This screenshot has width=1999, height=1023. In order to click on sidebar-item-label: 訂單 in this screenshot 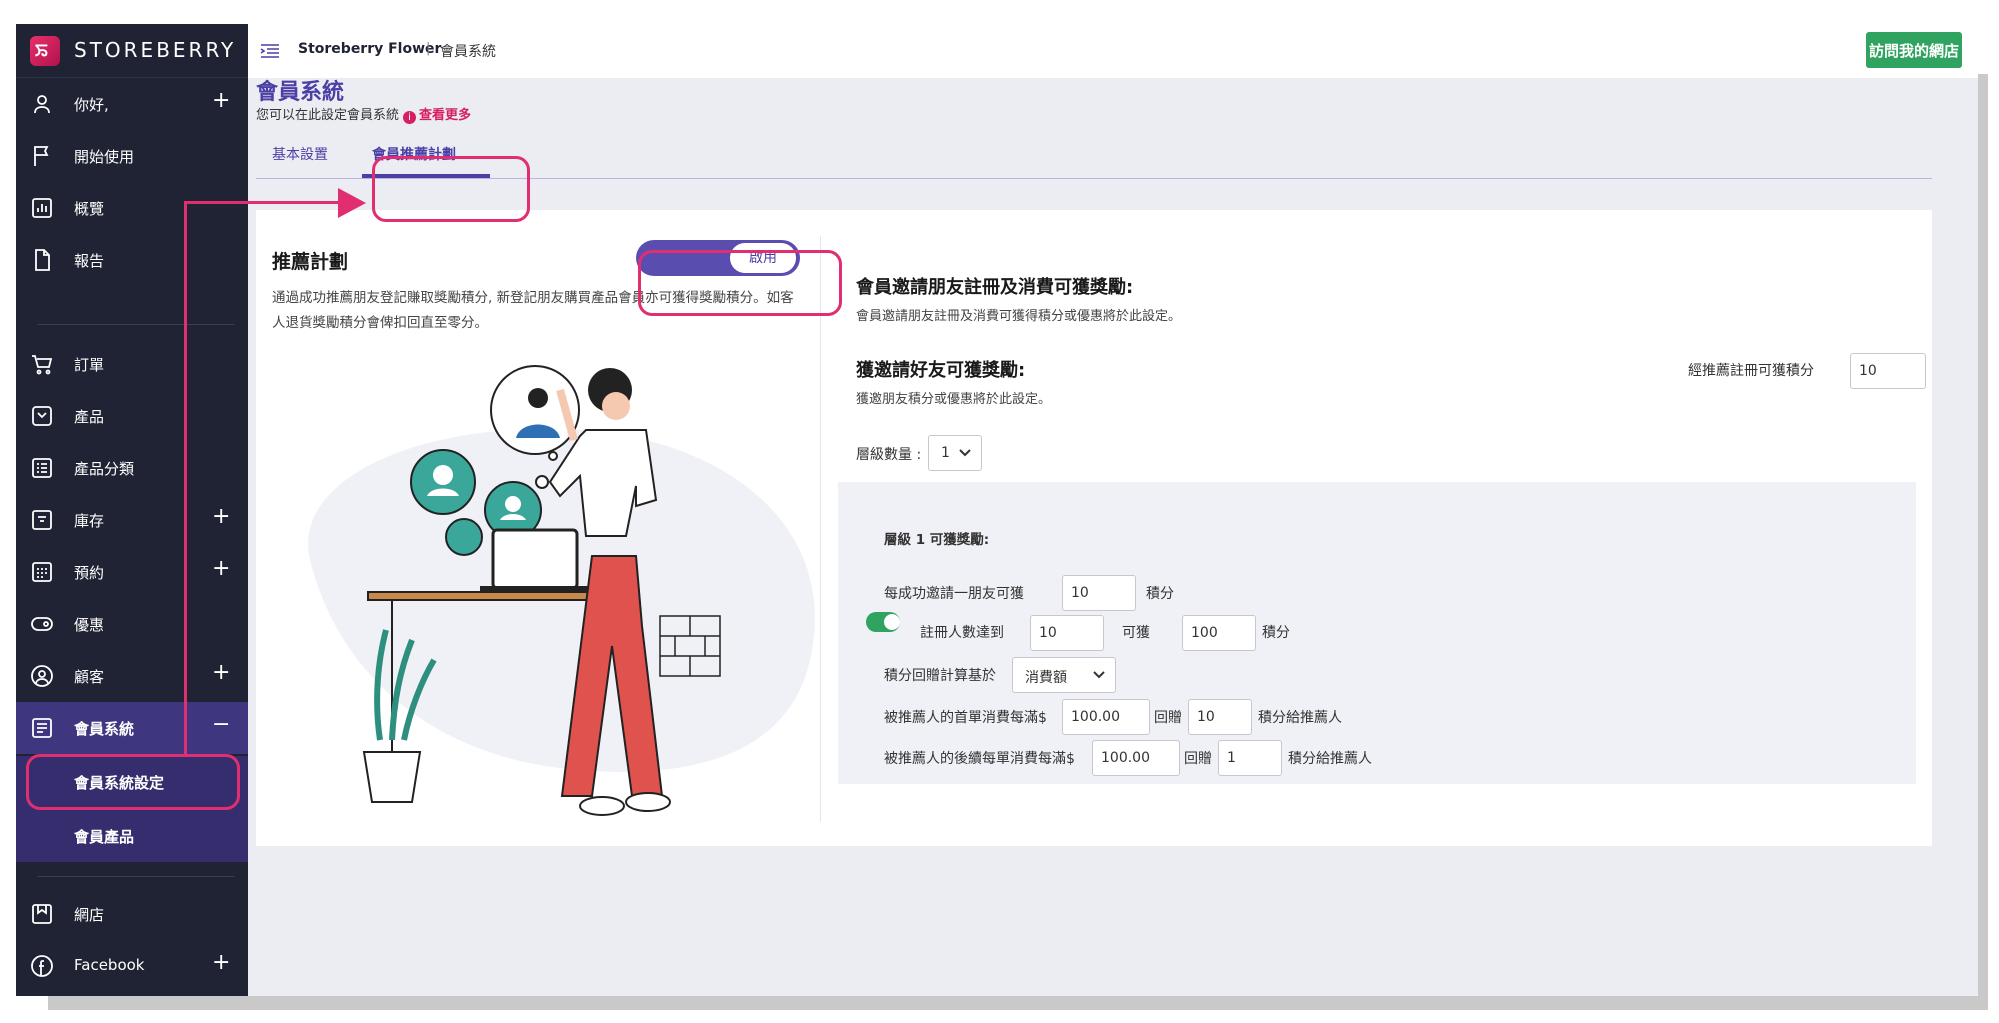, I will do `click(89, 365)`.